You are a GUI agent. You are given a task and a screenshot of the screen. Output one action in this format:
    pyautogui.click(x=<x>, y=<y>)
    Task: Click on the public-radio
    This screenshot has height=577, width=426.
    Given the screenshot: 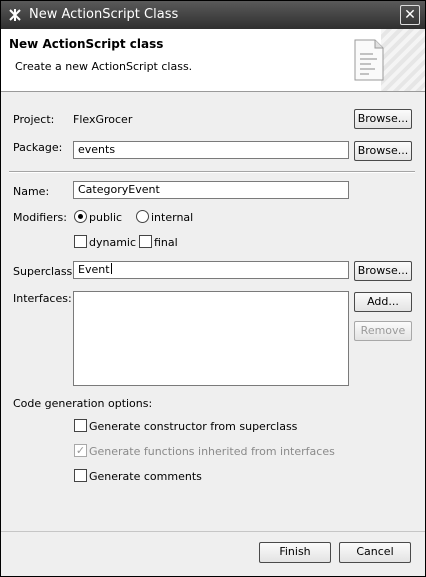 What is the action you would take?
    pyautogui.click(x=80, y=216)
    